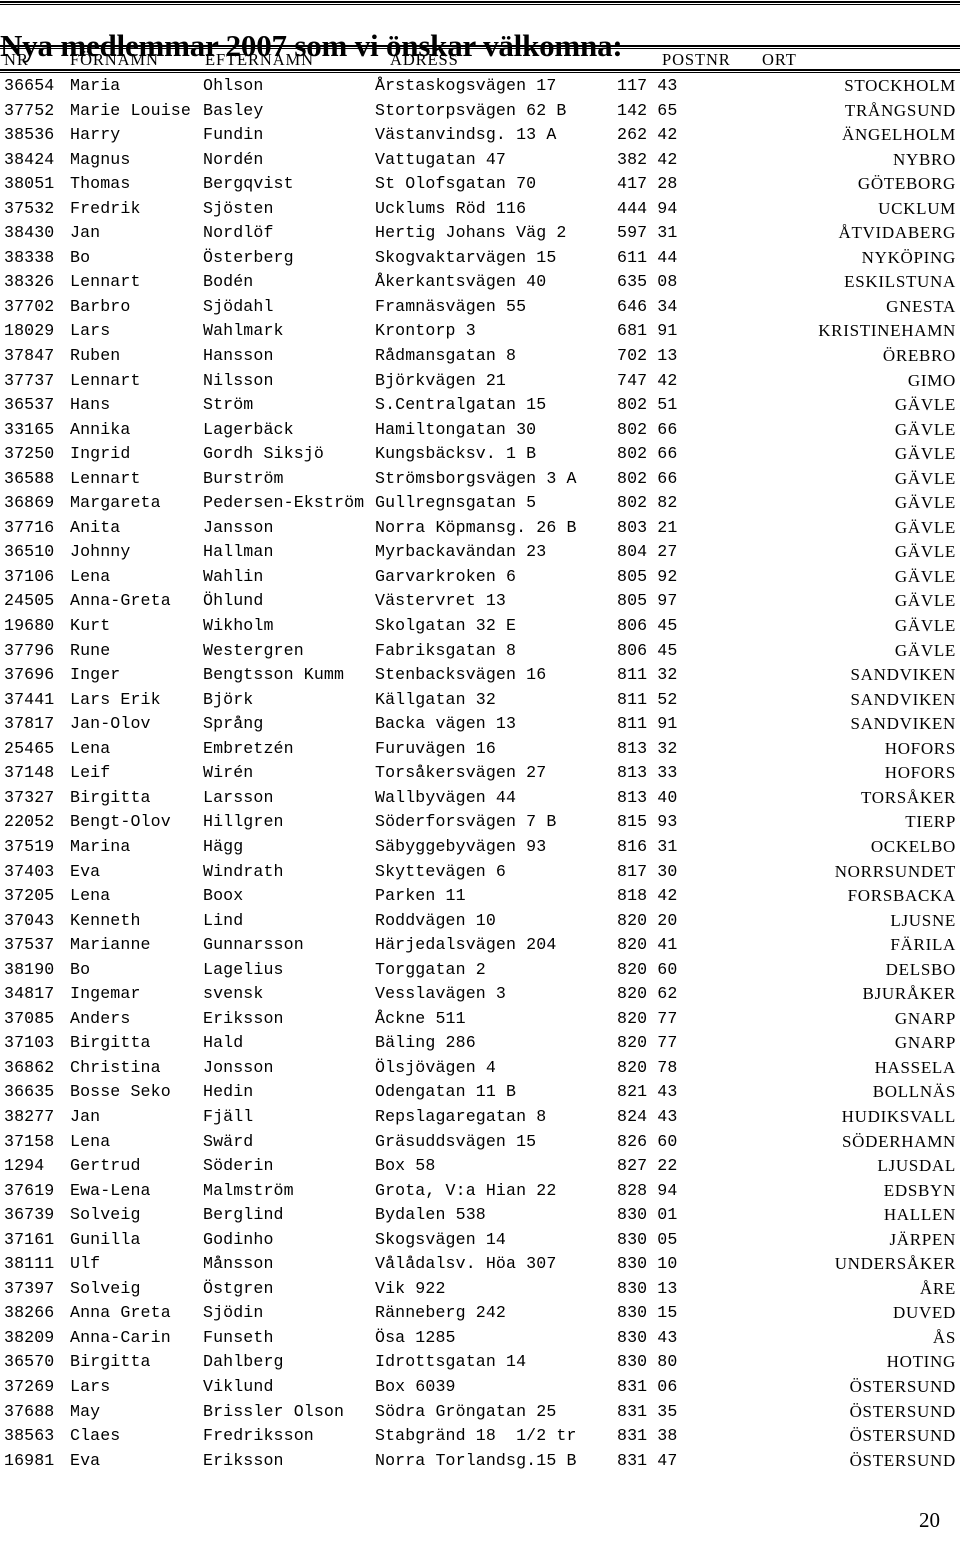 The width and height of the screenshot is (960, 1544). What do you see at coordinates (929, 1520) in the screenshot?
I see `page-number: 20` at bounding box center [929, 1520].